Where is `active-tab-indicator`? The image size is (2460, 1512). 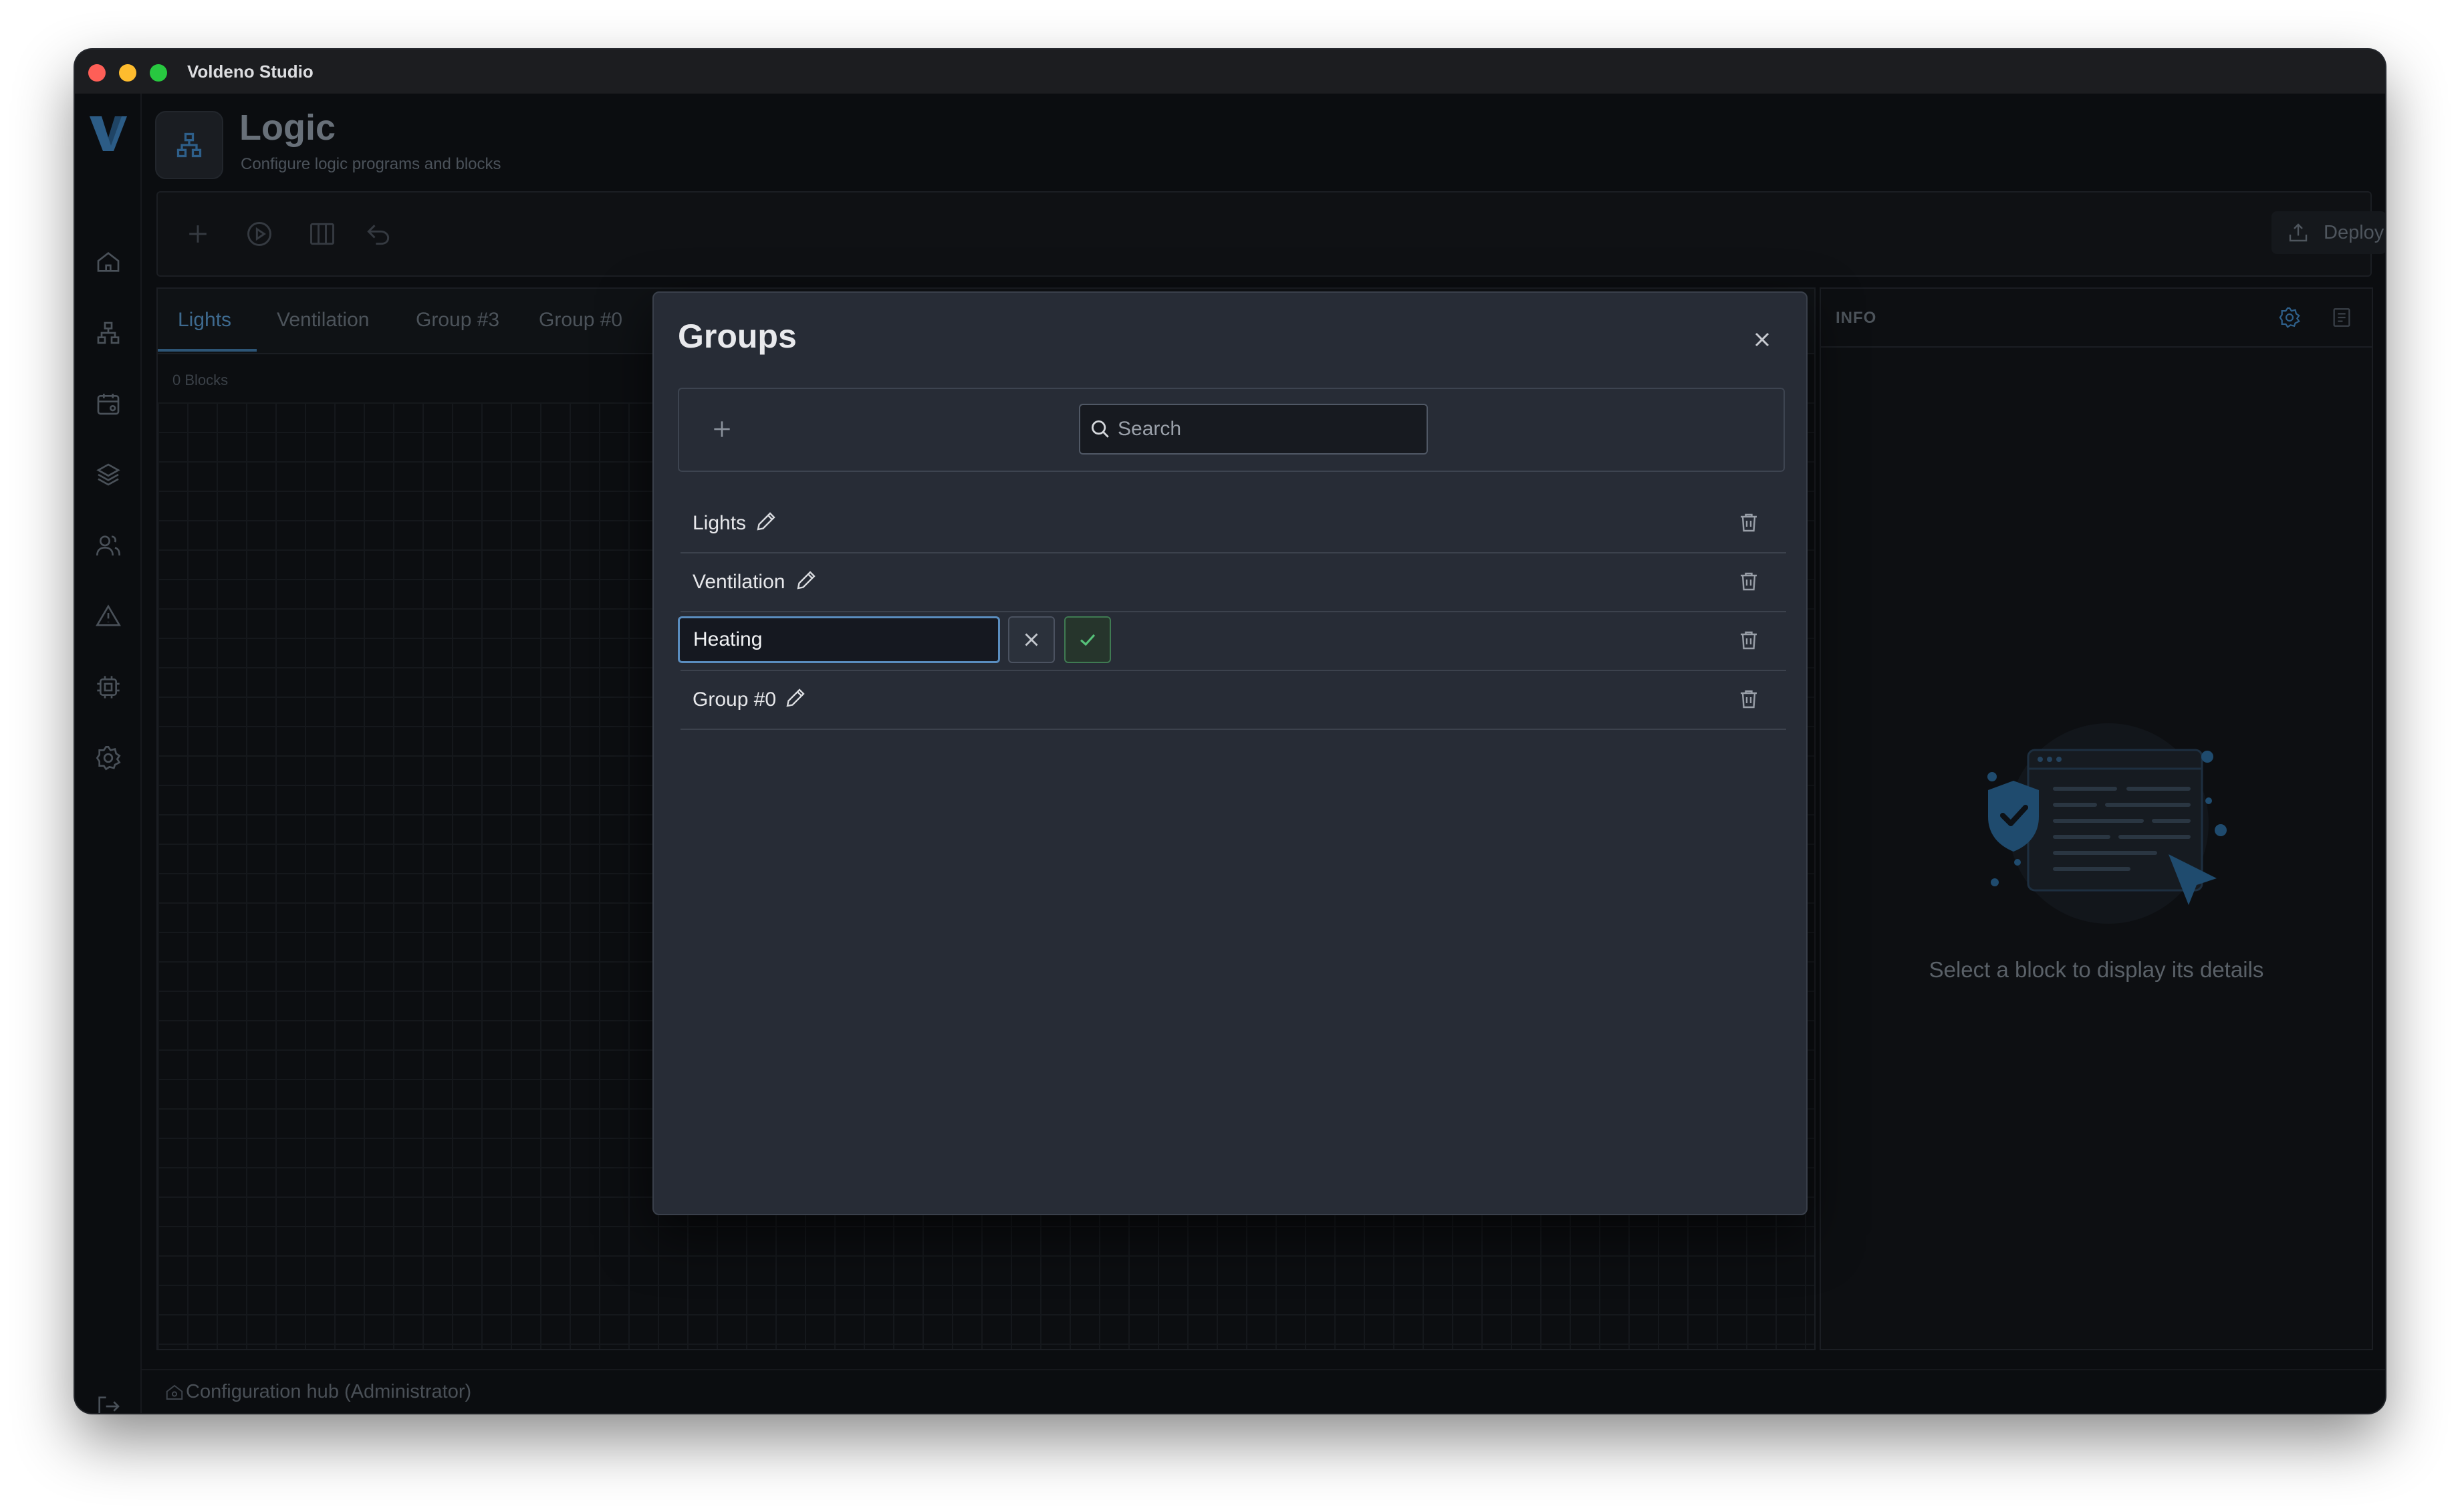 active-tab-indicator is located at coordinates (207, 350).